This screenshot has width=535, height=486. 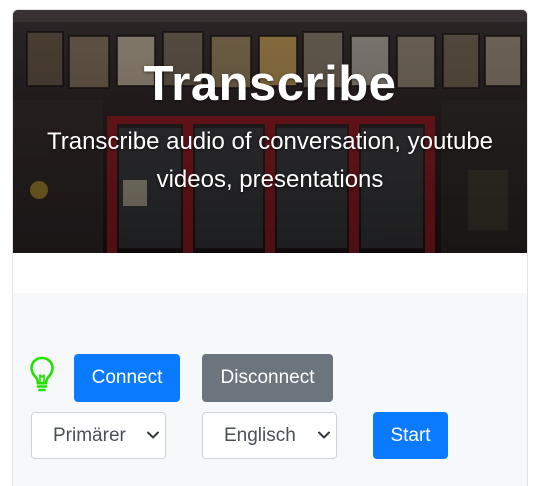 What do you see at coordinates (42, 374) in the screenshot?
I see `lightbulb-icon` at bounding box center [42, 374].